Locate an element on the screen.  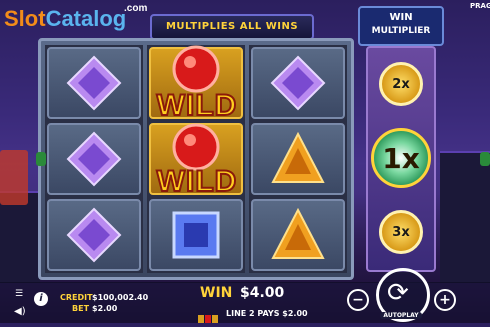
blue-gem-icon is located at coordinates (196, 235).